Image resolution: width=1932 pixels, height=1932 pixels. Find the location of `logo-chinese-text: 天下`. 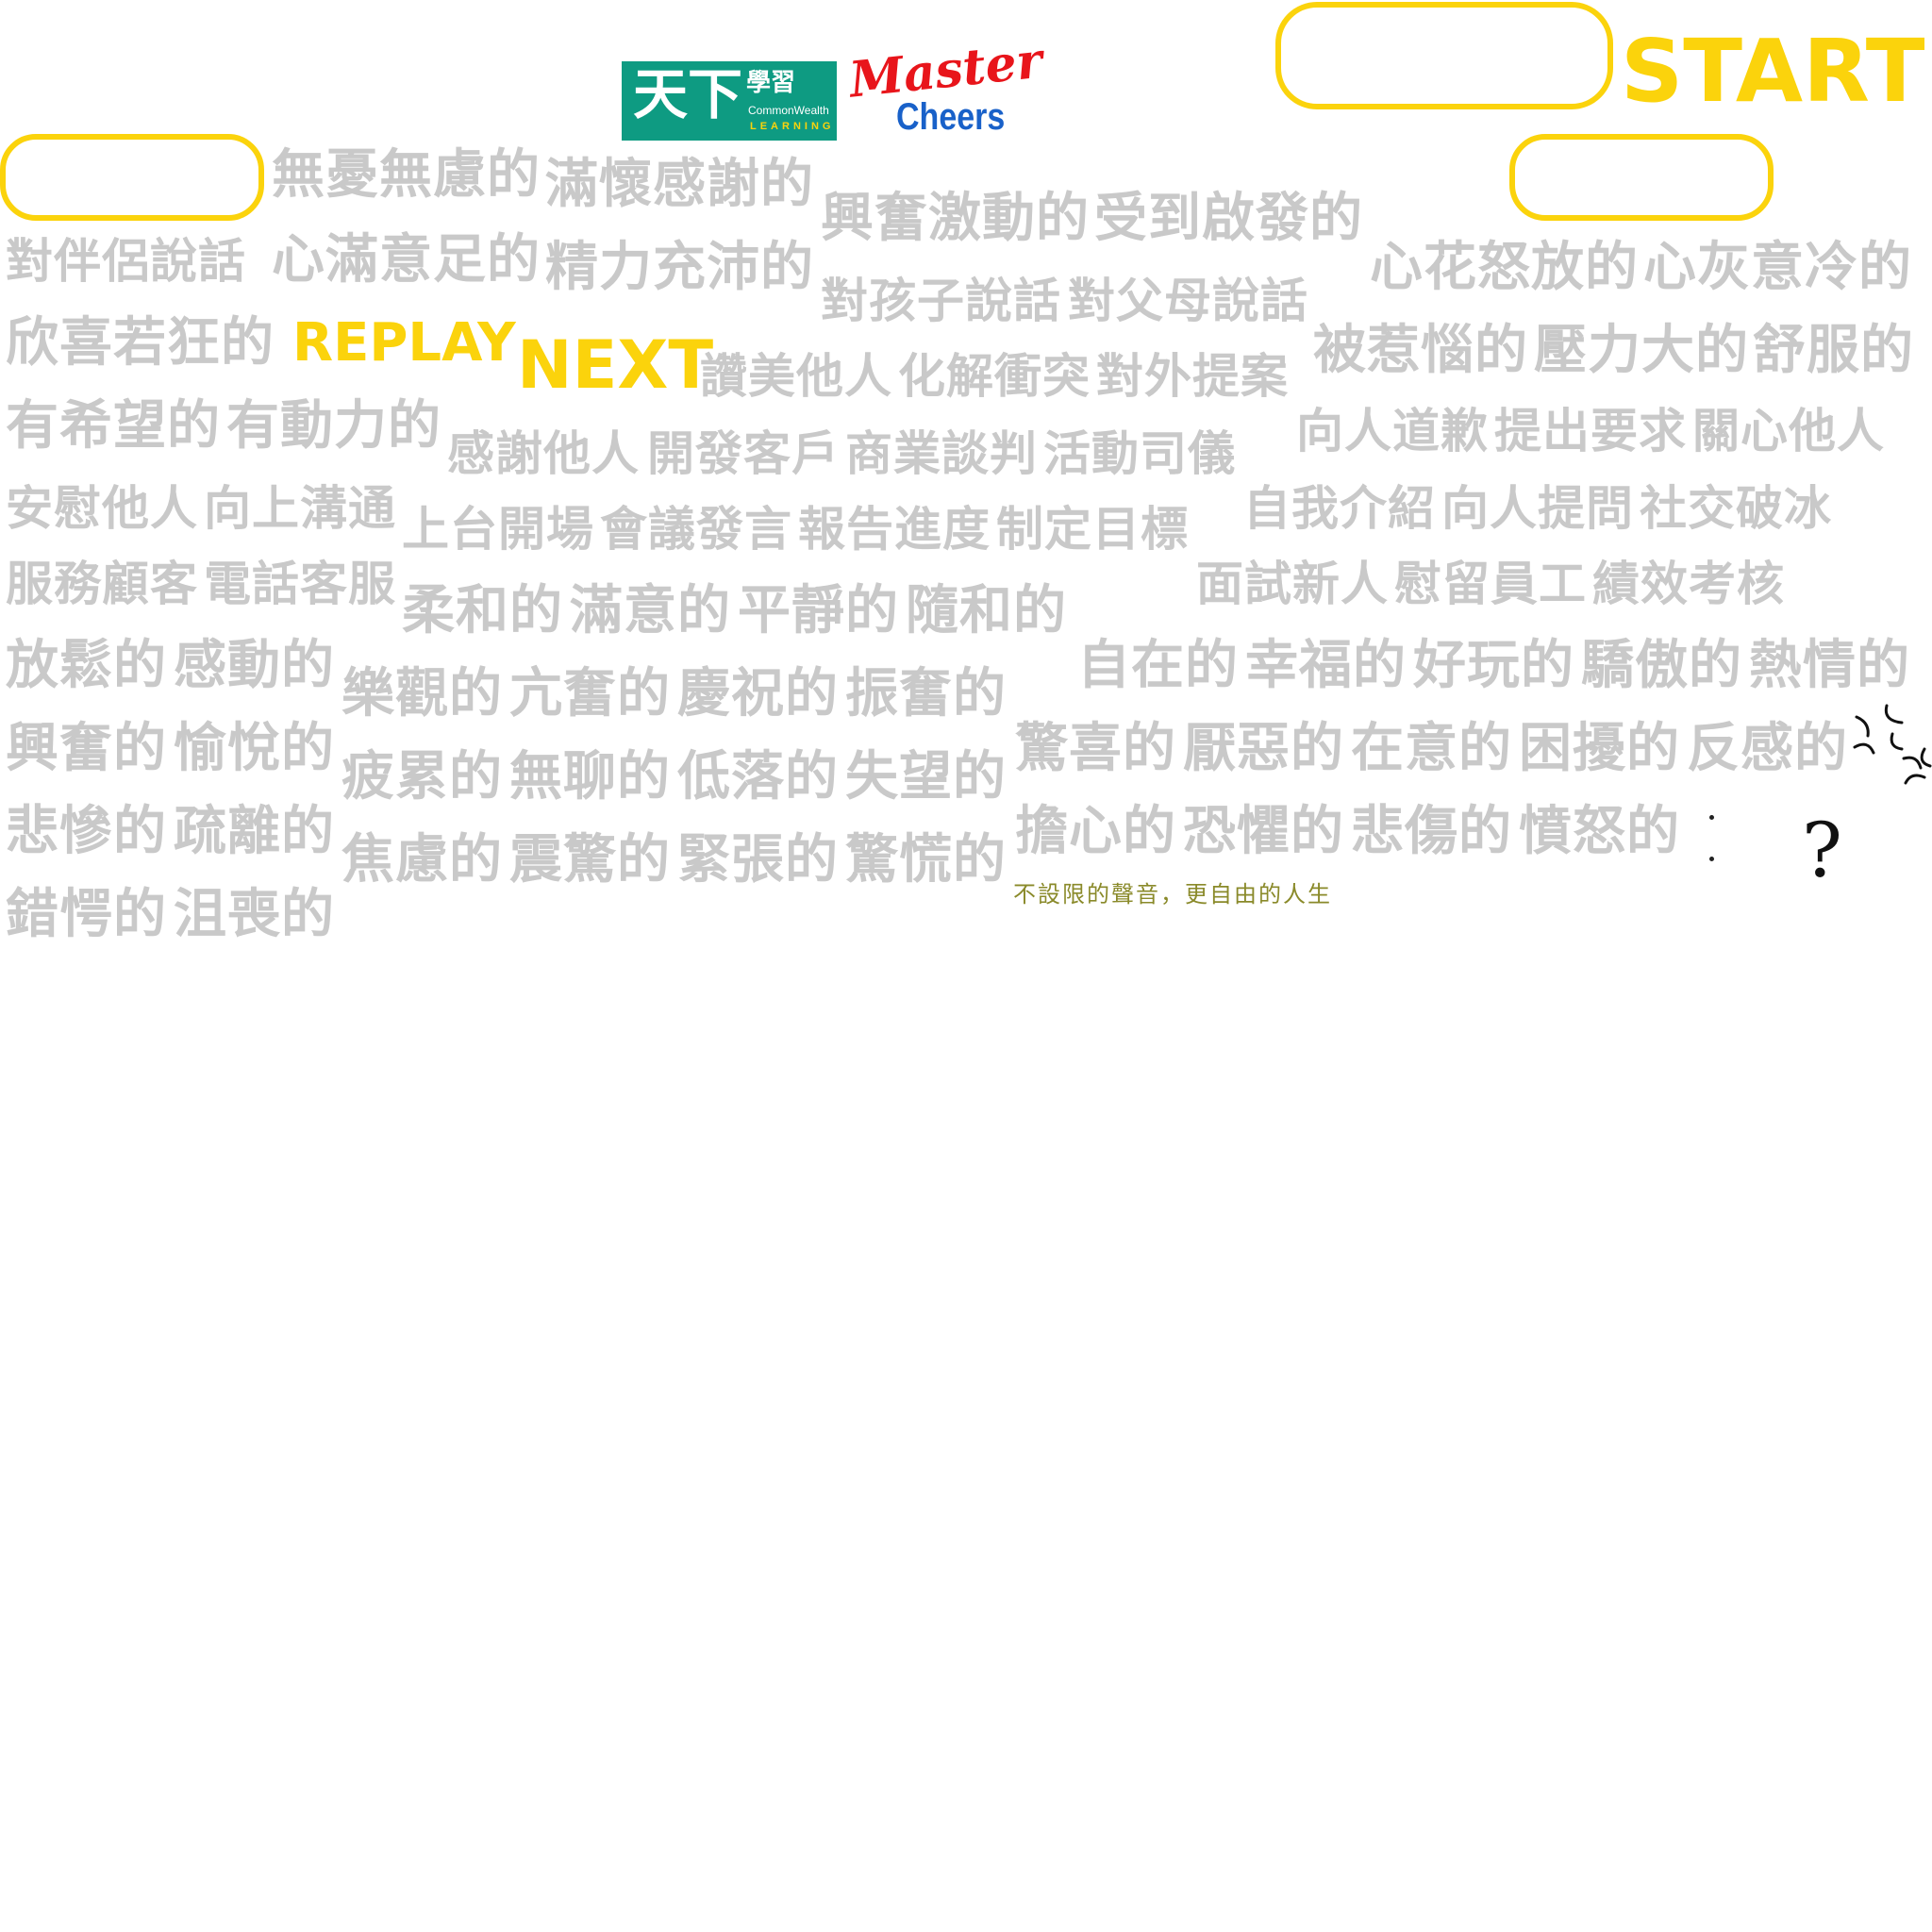

logo-chinese-text: 天下 is located at coordinates (688, 94).